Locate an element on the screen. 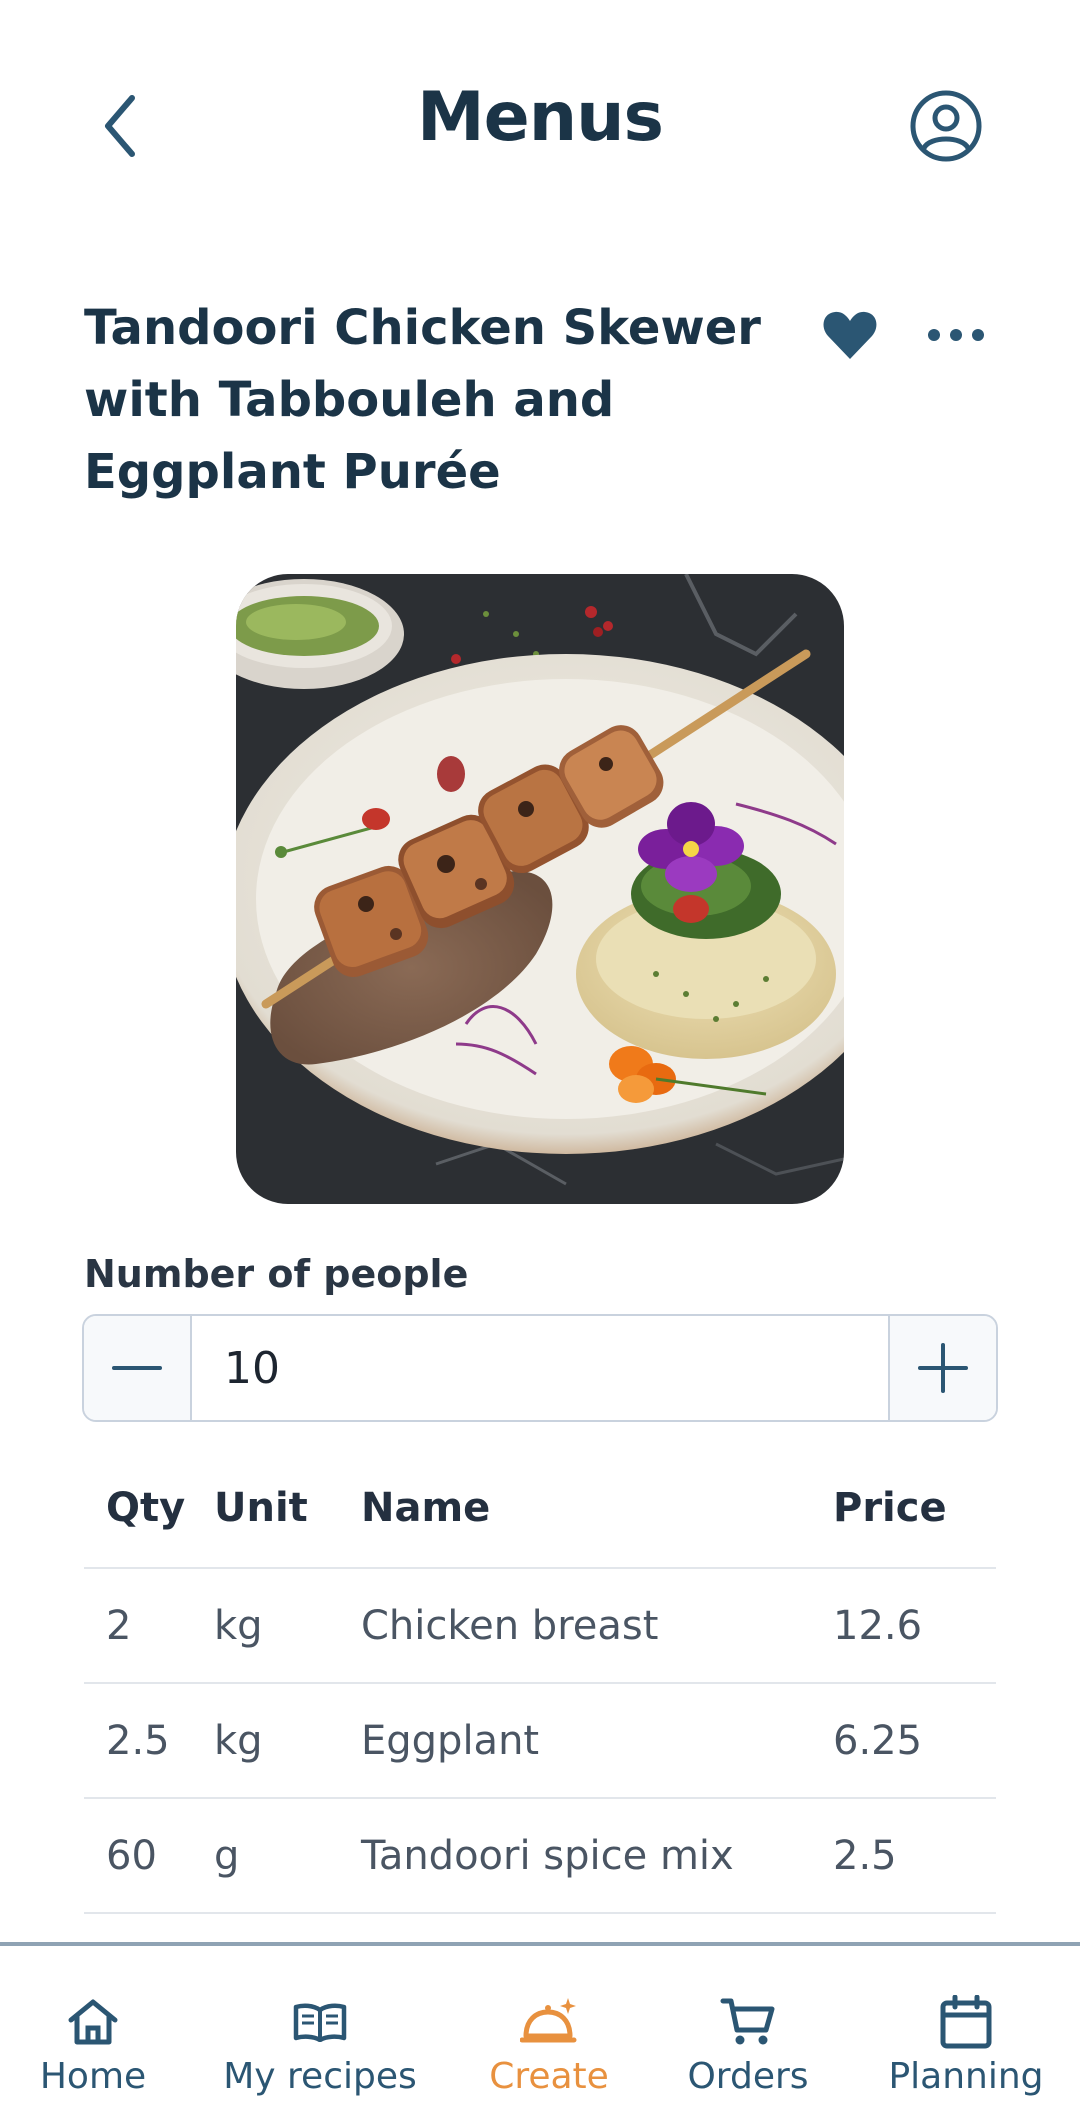 This screenshot has width=1080, height=2111. nav-my-recipes: My recipes is located at coordinates (320, 2028).